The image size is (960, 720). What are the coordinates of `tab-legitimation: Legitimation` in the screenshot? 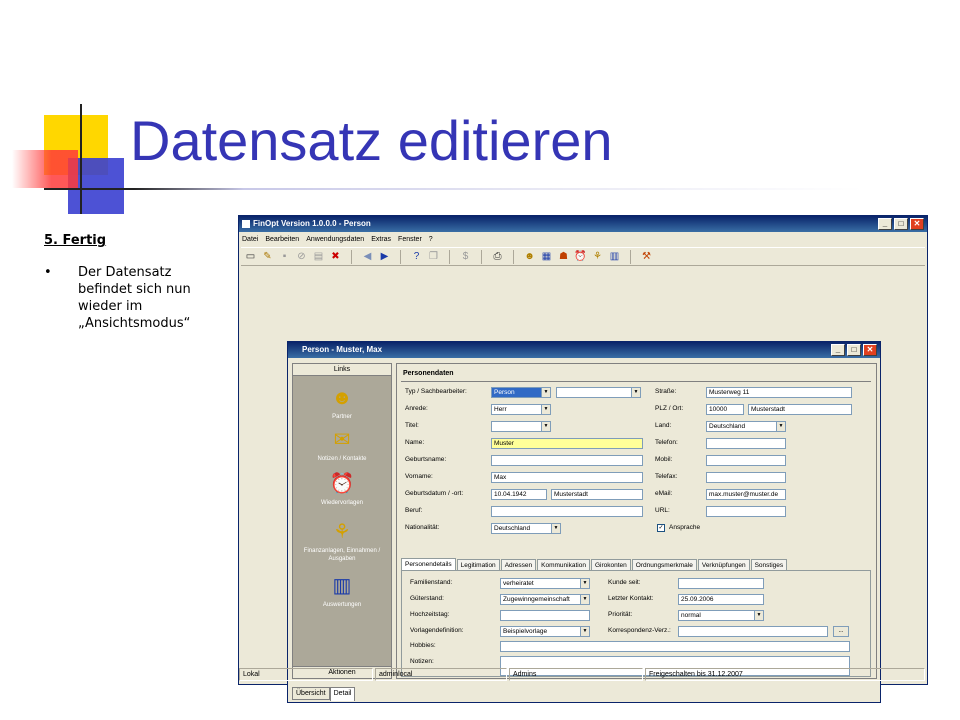 It's located at (478, 564).